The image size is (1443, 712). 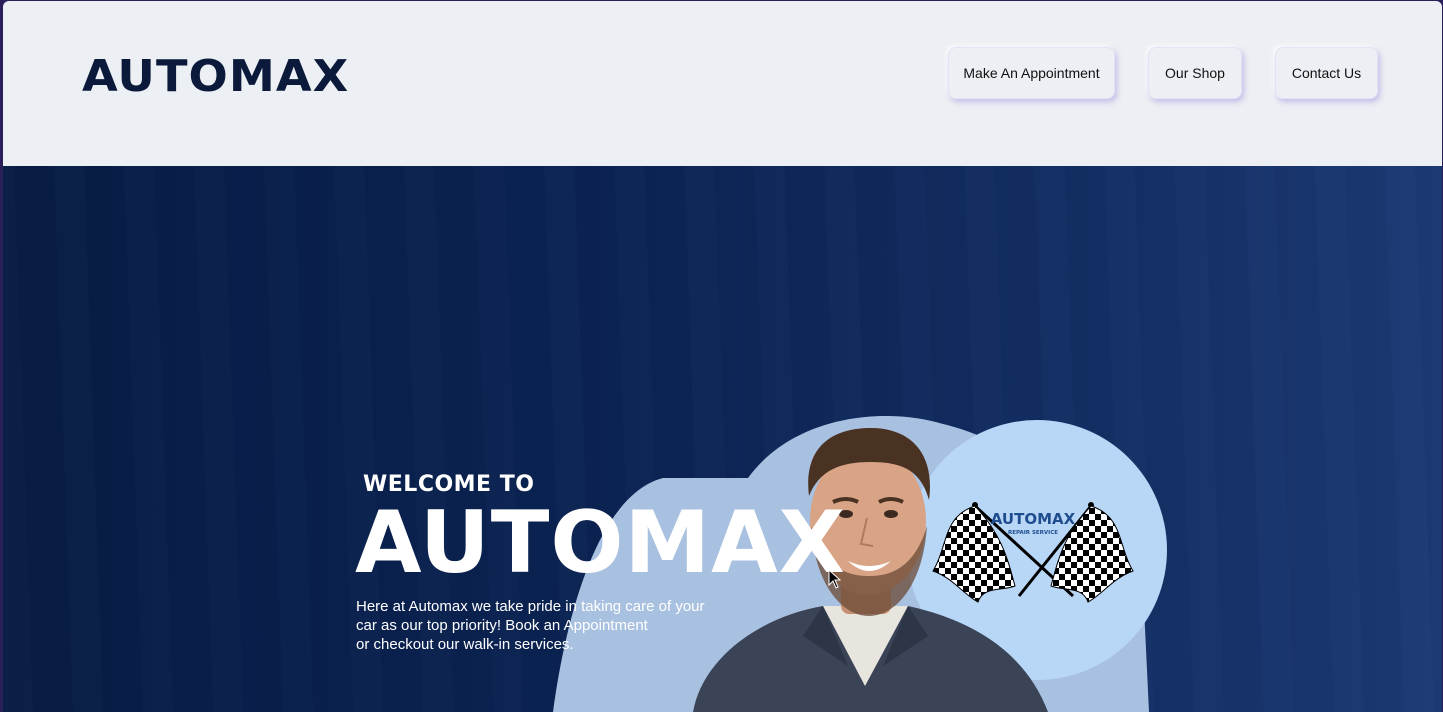 What do you see at coordinates (1031, 73) in the screenshot?
I see `make-appointment-button: Make An Appointment` at bounding box center [1031, 73].